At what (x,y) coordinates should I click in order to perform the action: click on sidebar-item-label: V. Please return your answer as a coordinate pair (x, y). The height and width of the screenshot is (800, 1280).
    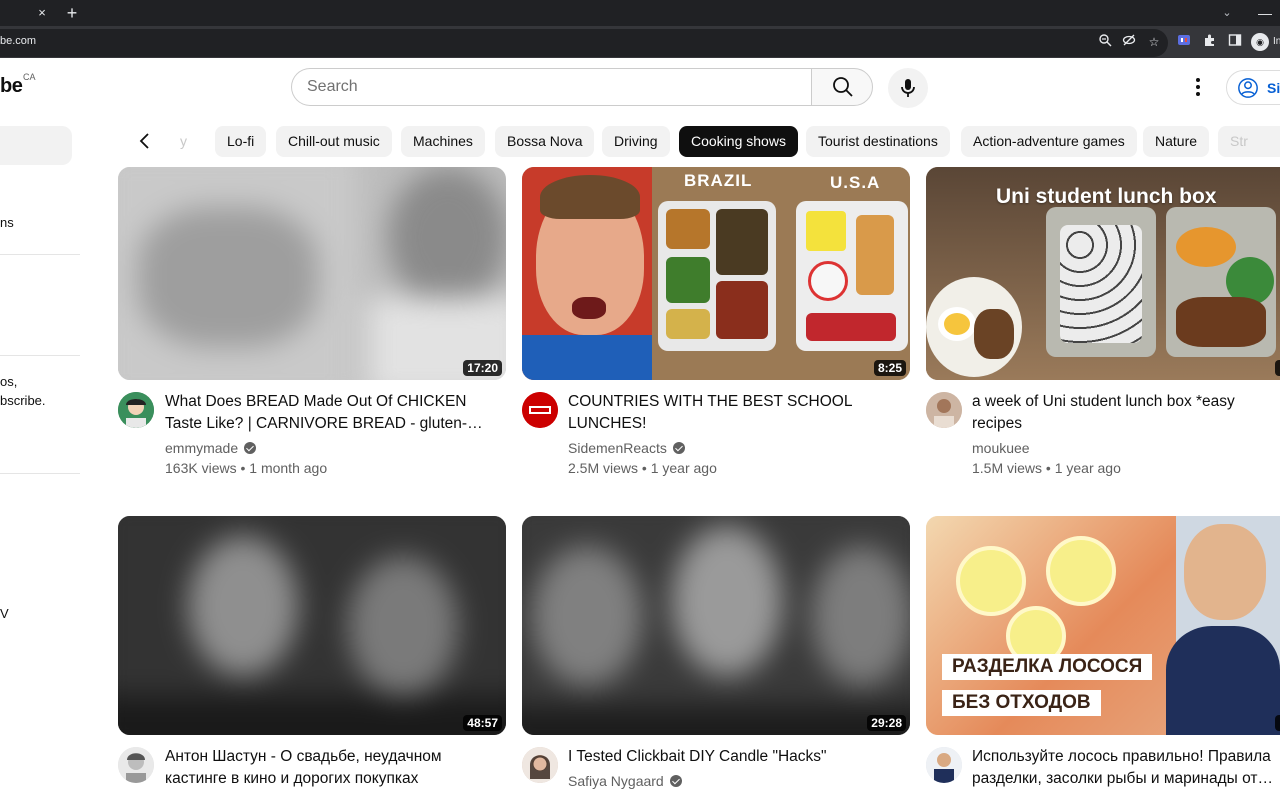
    Looking at the image, I should click on (4, 613).